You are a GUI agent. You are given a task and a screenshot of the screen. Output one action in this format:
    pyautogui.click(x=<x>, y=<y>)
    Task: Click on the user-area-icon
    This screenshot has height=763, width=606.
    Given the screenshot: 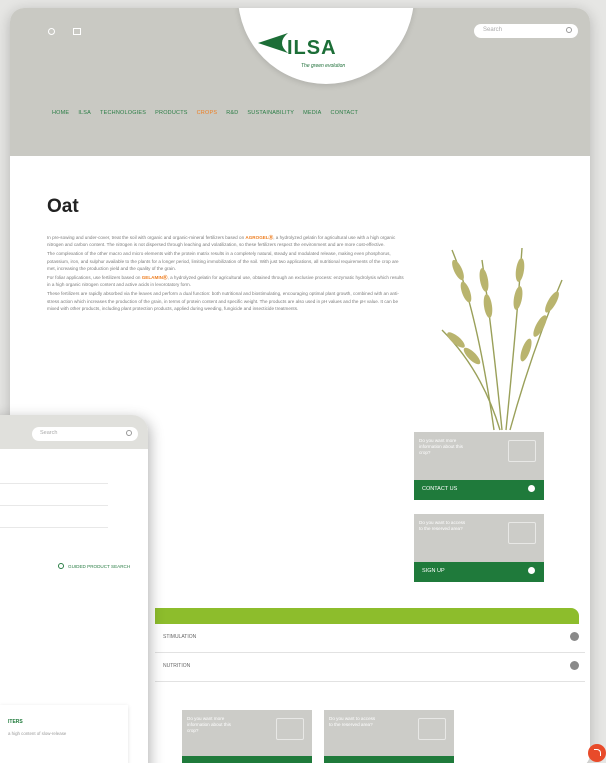 What is the action you would take?
    pyautogui.click(x=77, y=31)
    